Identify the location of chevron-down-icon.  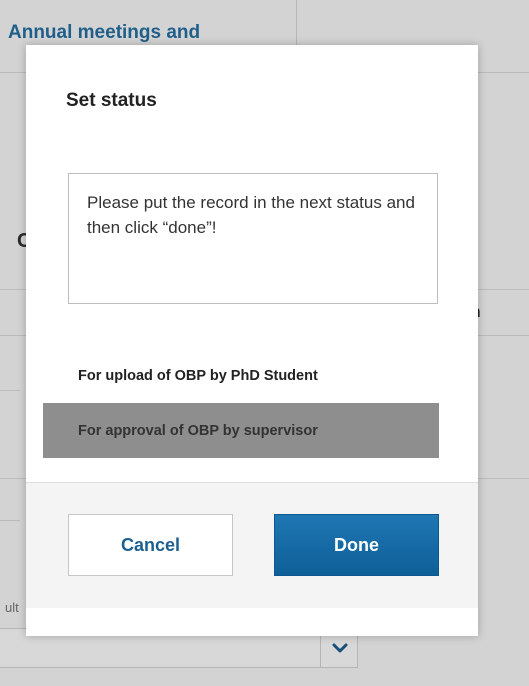
(339, 648).